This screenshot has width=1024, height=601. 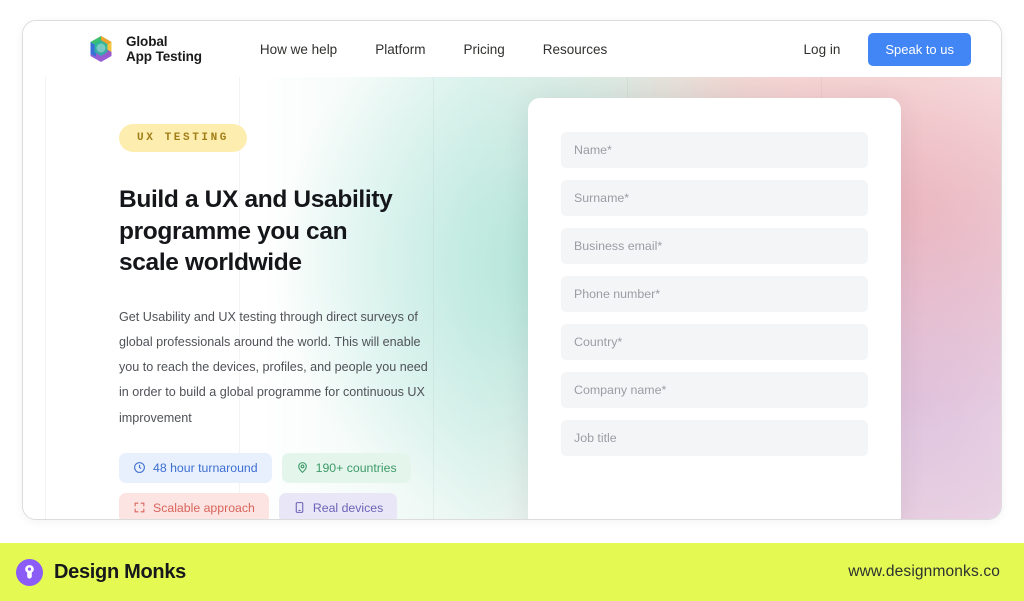 What do you see at coordinates (204, 507) in the screenshot?
I see `chip-label: Scalable approach` at bounding box center [204, 507].